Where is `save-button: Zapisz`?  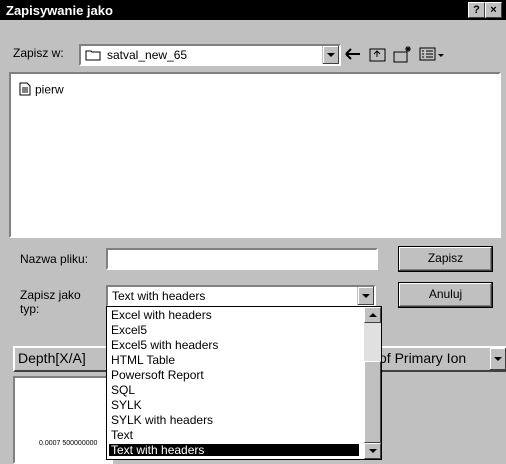
save-button: Zapisz is located at coordinates (445, 259).